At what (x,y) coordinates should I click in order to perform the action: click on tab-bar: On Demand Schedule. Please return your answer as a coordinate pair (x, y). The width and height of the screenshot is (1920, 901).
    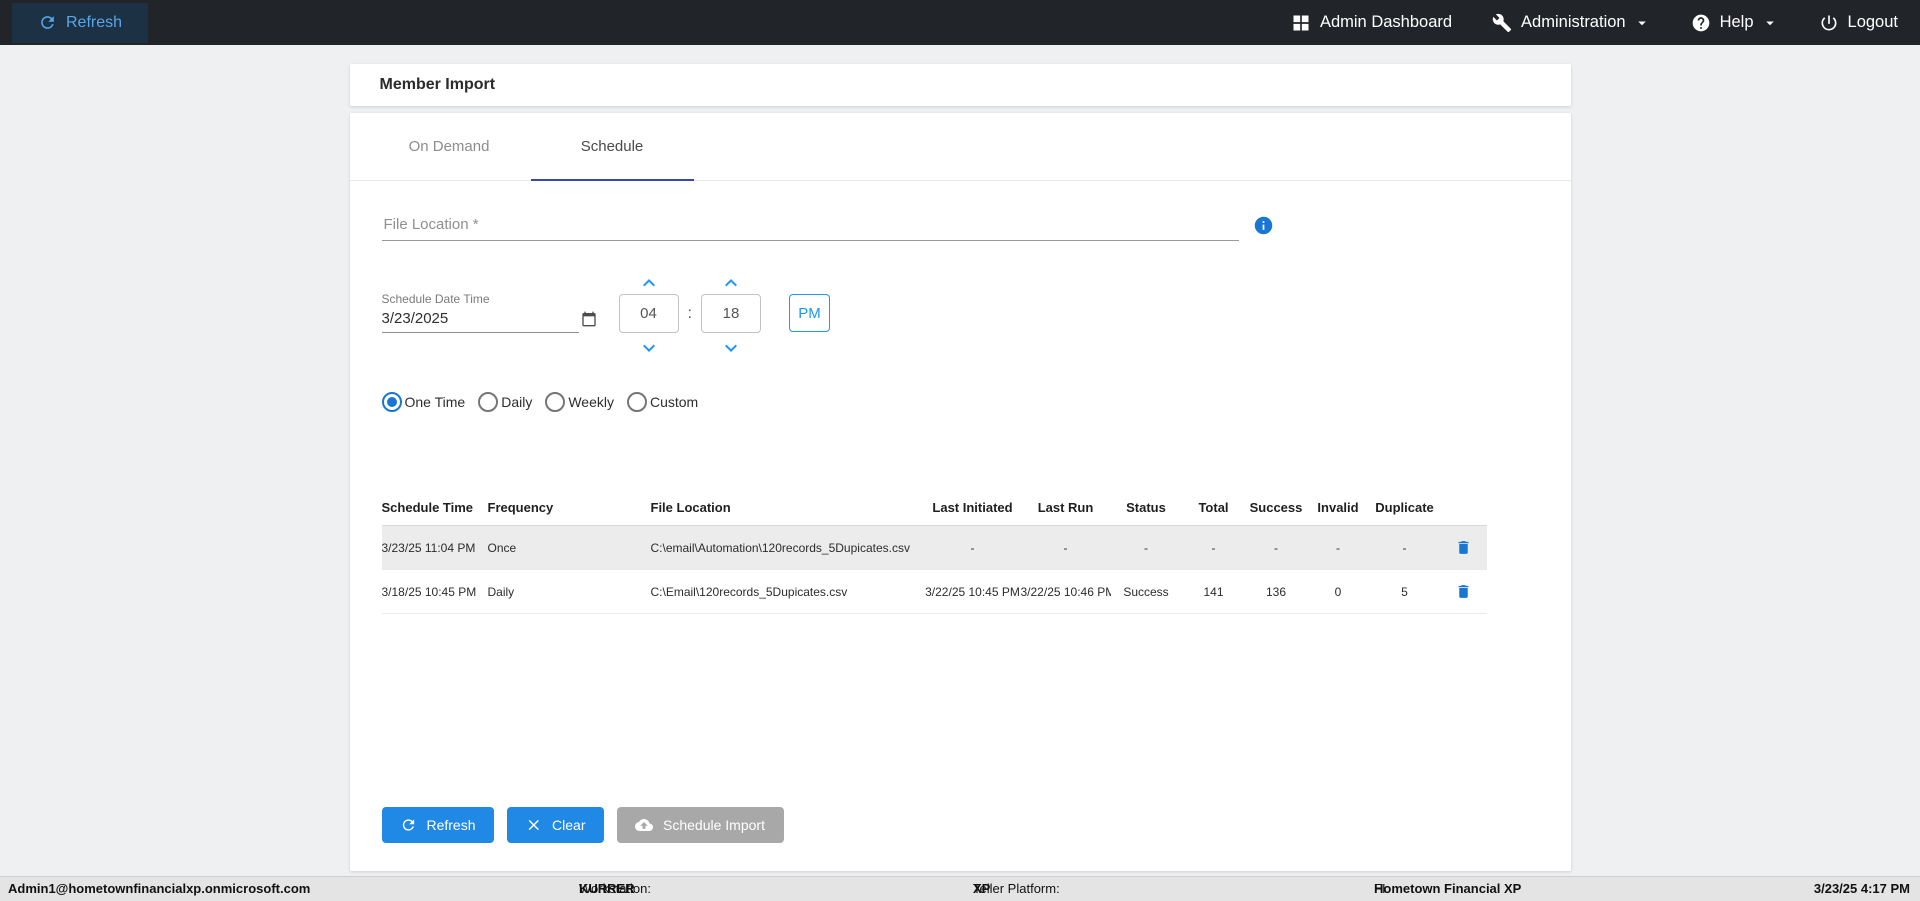
    Looking at the image, I should click on (960, 147).